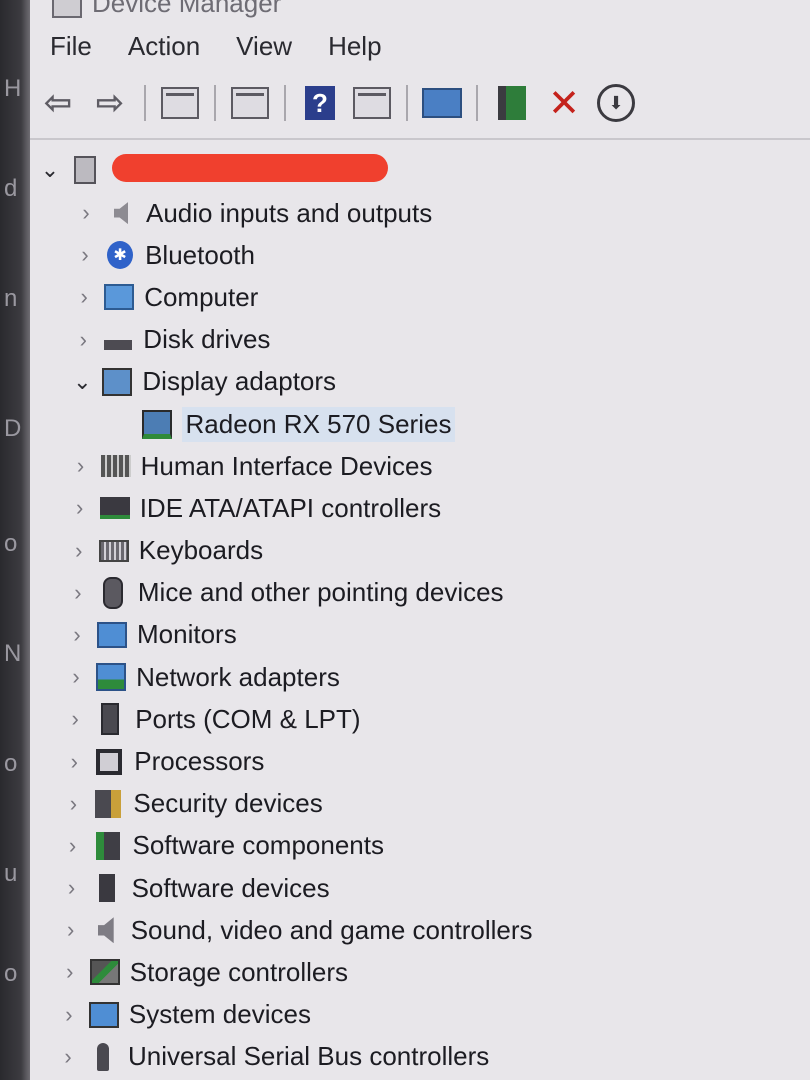  What do you see at coordinates (420, 382) in the screenshot?
I see `tree-category-display-adaptors: ⌄ Display adaptors` at bounding box center [420, 382].